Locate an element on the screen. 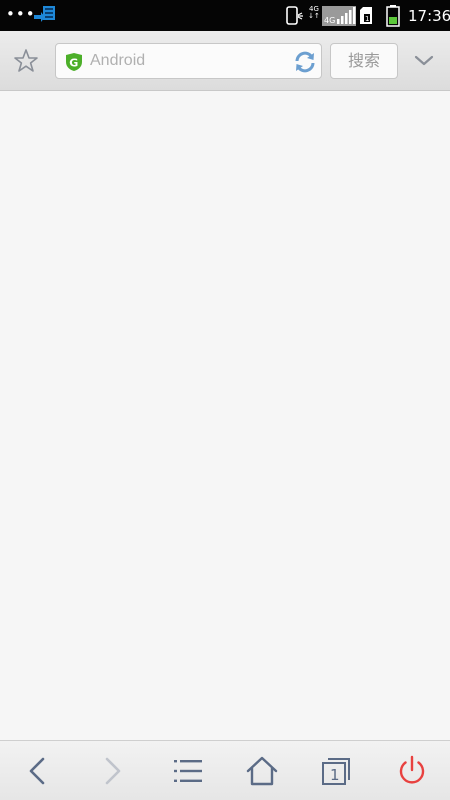 The width and height of the screenshot is (450, 800). status-bar: ••• 4G ↓↑ 4G 1 17:36 is located at coordinates (225, 15).